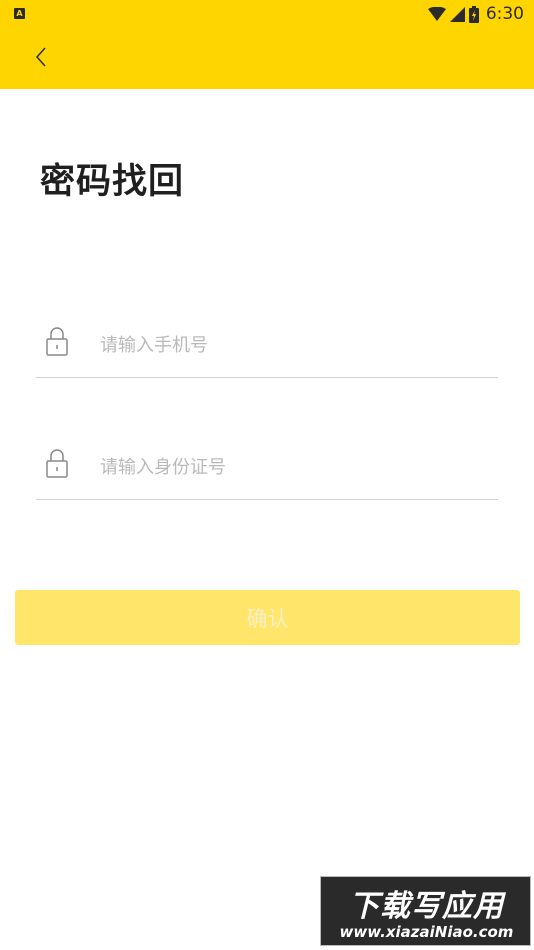  What do you see at coordinates (112, 182) in the screenshot?
I see `page-title: 密码找回` at bounding box center [112, 182].